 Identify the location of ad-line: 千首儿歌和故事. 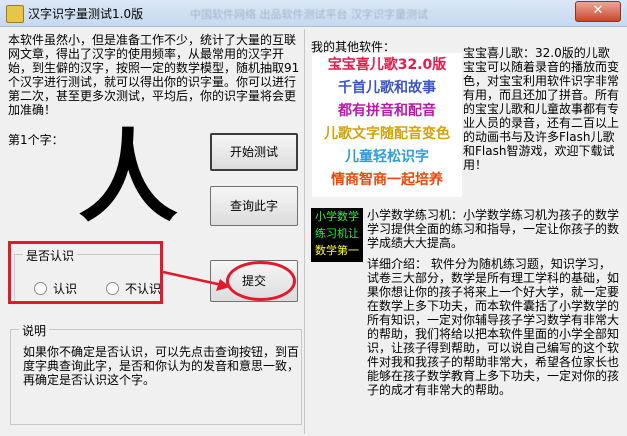
(387, 88).